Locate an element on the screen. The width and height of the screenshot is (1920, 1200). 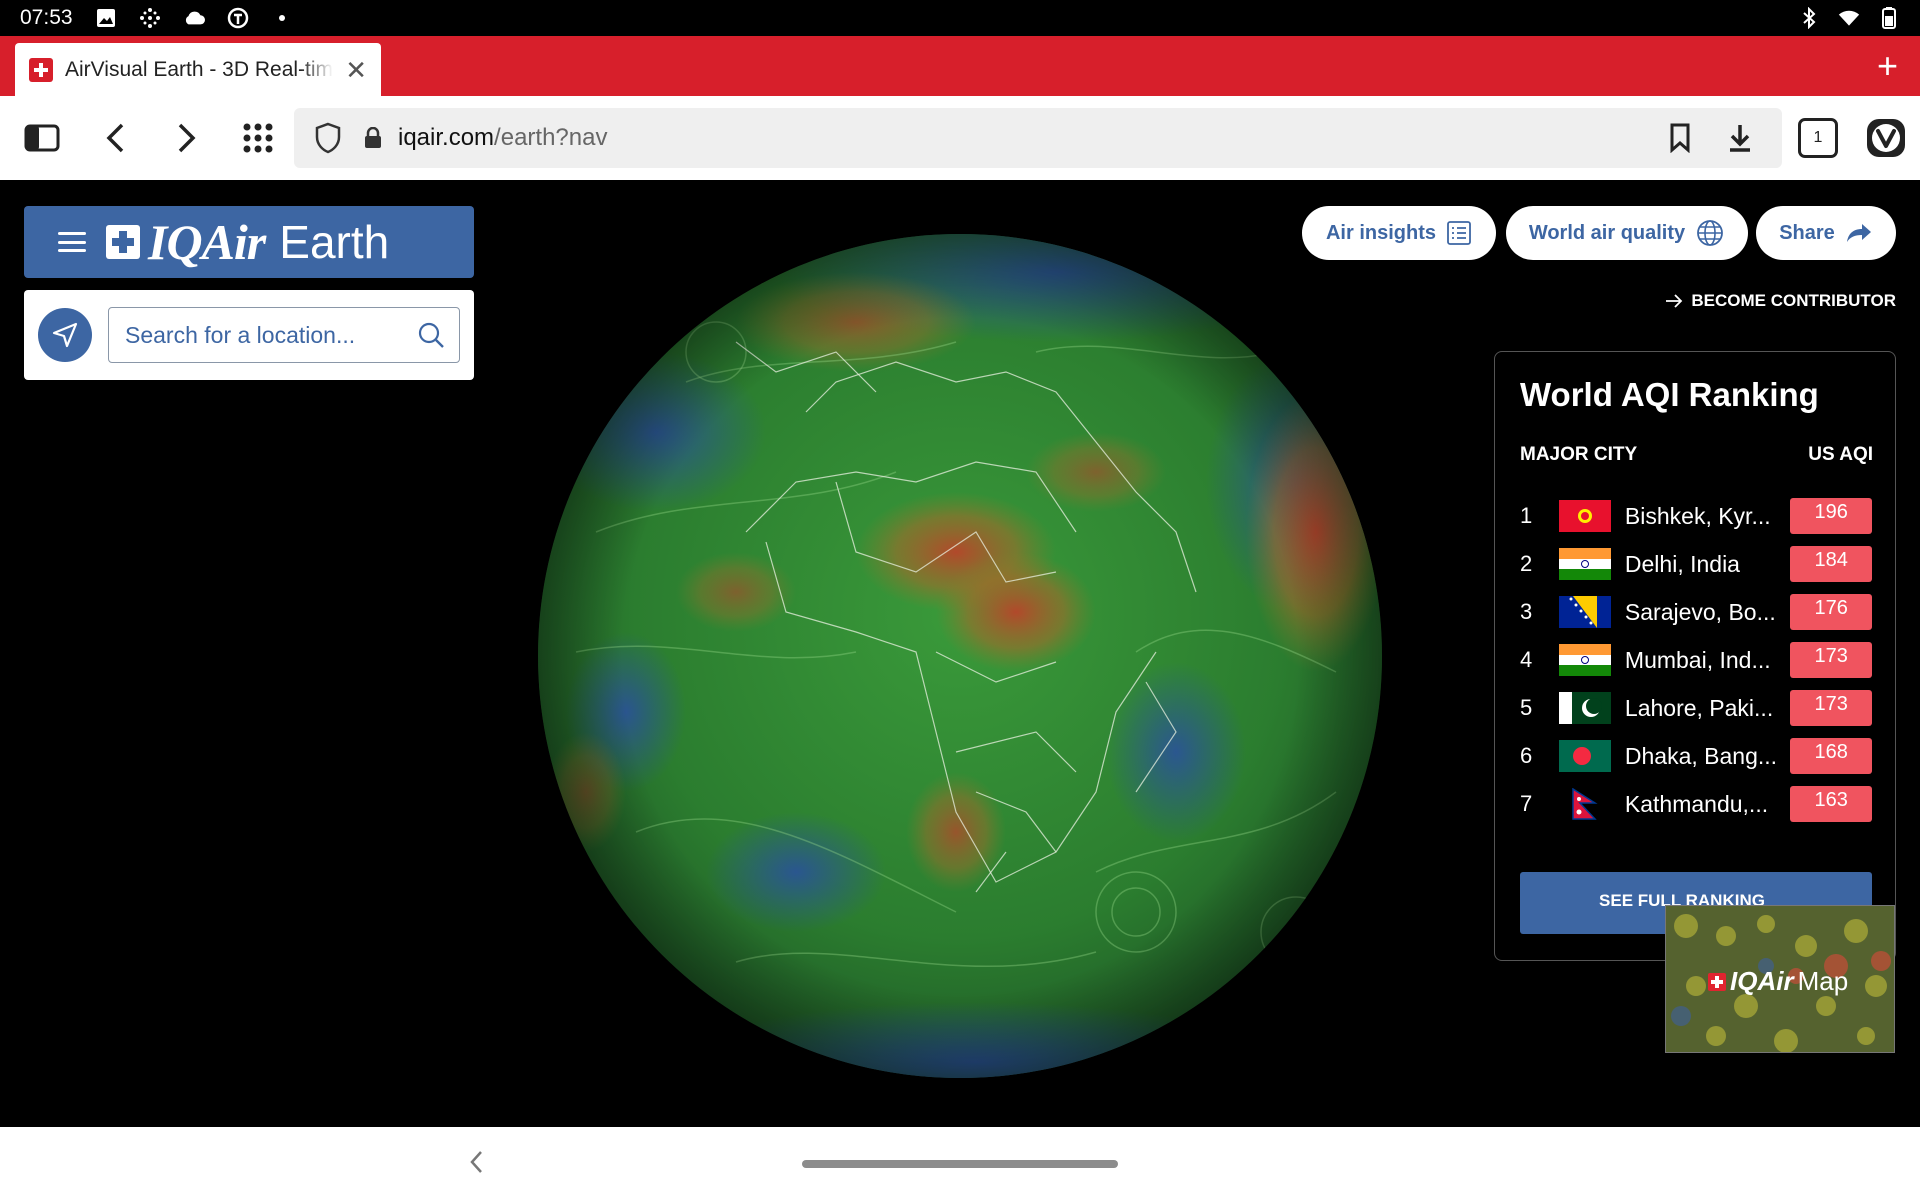
map-thumb-product: Map is located at coordinates (1823, 981).